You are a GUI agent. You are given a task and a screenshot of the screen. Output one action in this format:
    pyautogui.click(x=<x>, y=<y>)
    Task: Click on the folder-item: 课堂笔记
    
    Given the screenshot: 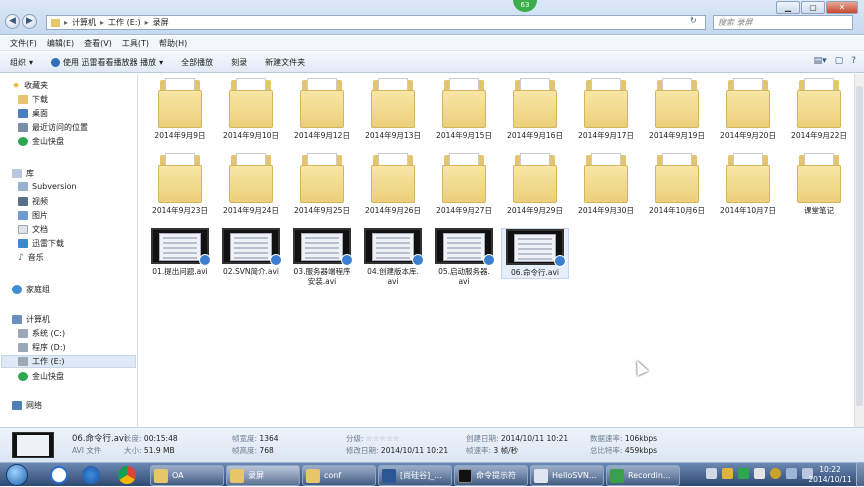 What is the action you would take?
    pyautogui.click(x=819, y=183)
    